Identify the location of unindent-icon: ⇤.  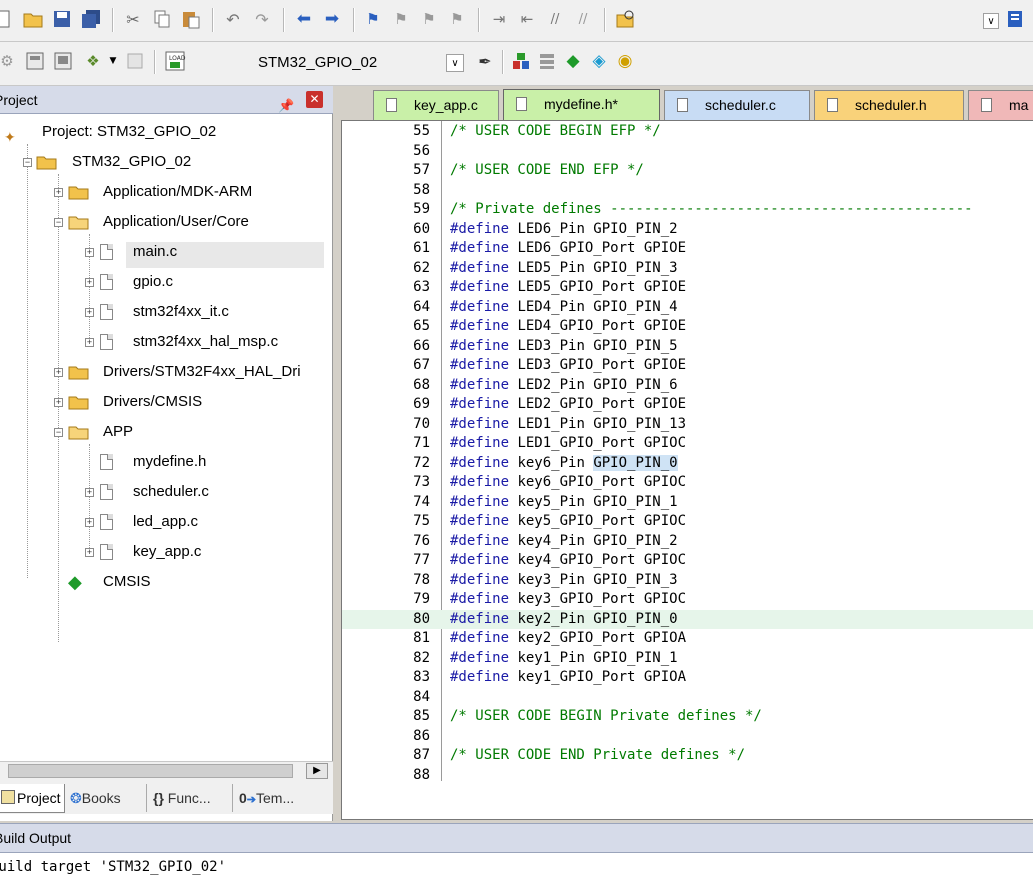
(527, 19).